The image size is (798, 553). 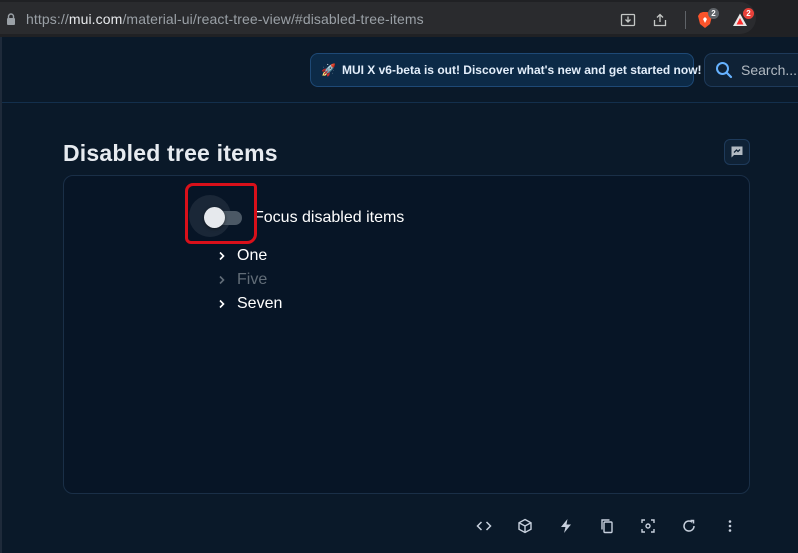 What do you see at coordinates (95, 19) in the screenshot?
I see `url-host: mui.com` at bounding box center [95, 19].